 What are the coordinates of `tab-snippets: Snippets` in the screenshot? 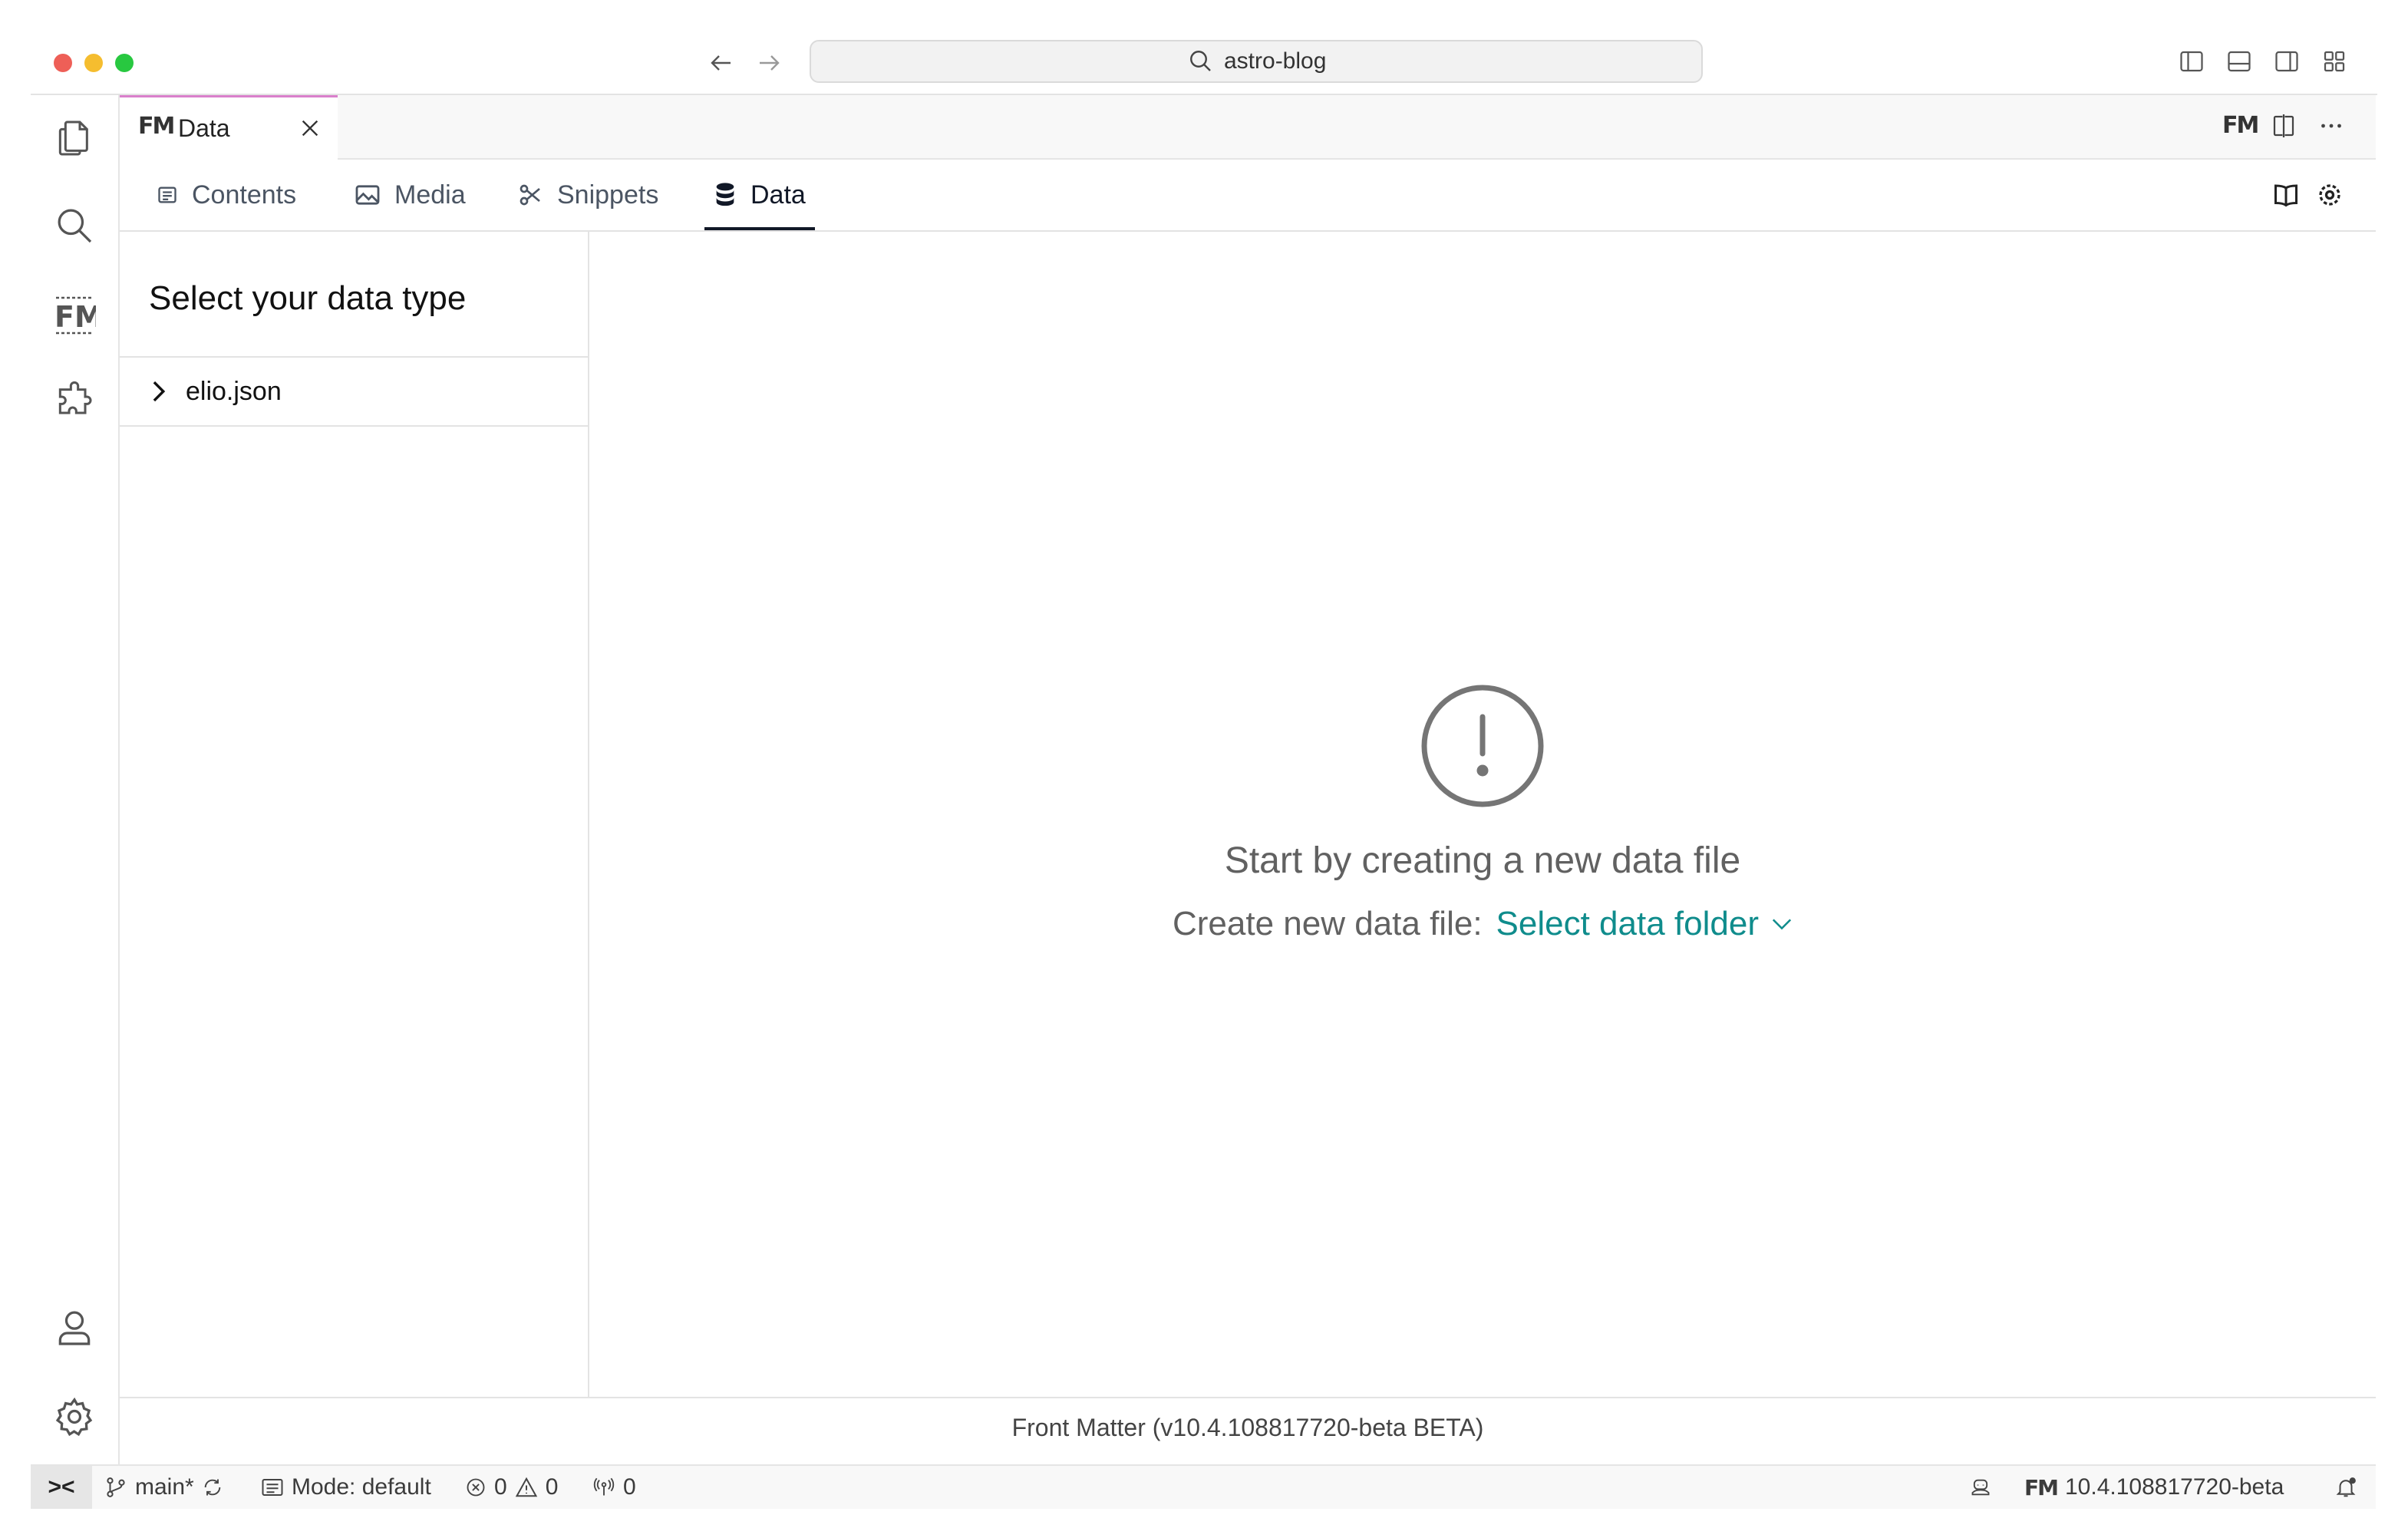 It's located at (587, 195).